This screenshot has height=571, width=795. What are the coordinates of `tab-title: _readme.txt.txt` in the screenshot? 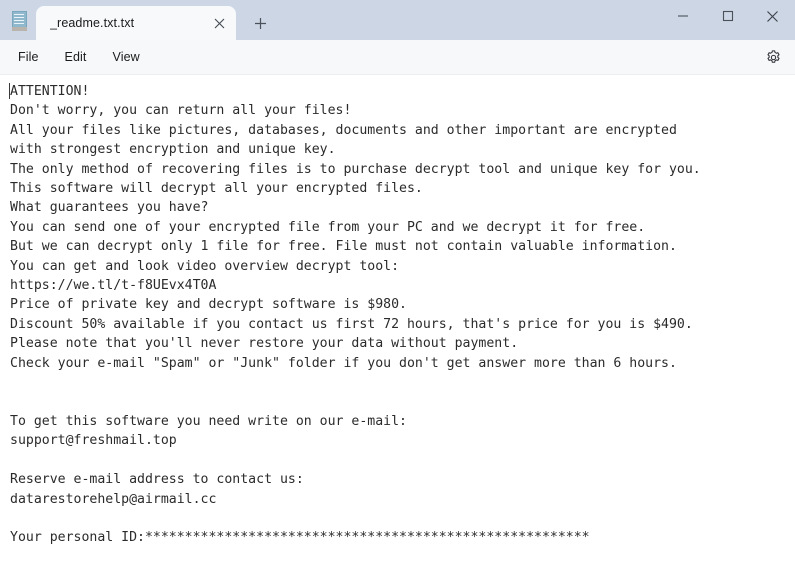 It's located at (92, 23).